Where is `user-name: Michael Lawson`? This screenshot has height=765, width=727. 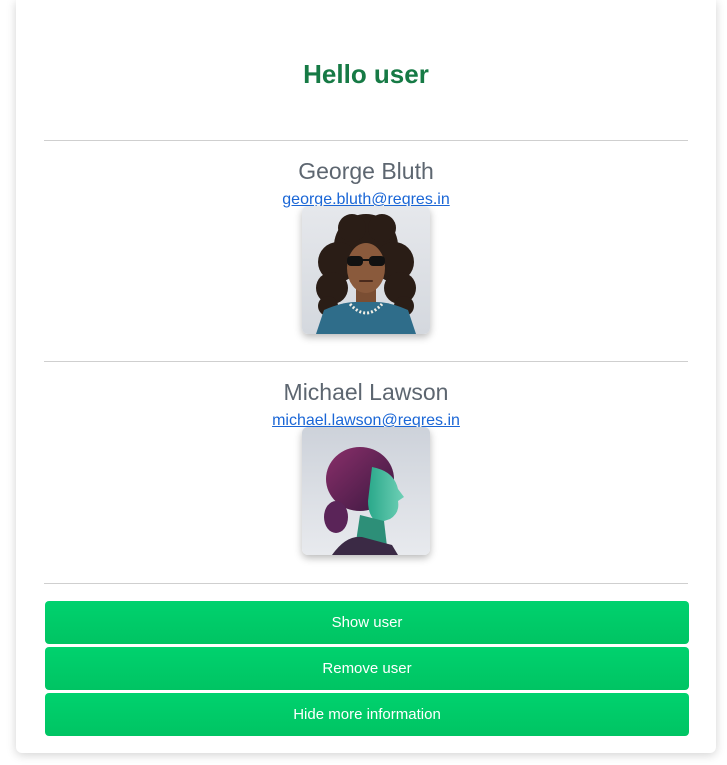 user-name: Michael Lawson is located at coordinates (366, 392).